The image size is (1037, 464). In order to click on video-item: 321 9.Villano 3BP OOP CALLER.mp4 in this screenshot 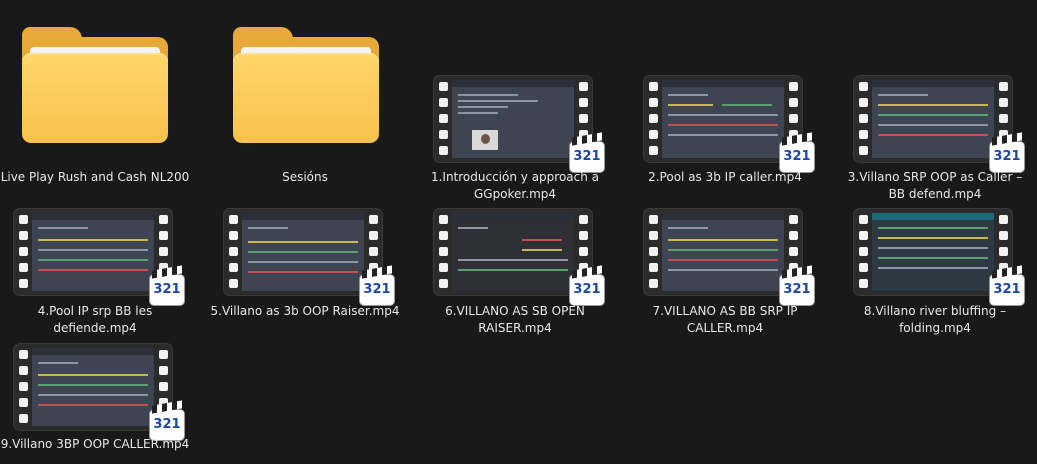, I will do `click(95, 402)`.